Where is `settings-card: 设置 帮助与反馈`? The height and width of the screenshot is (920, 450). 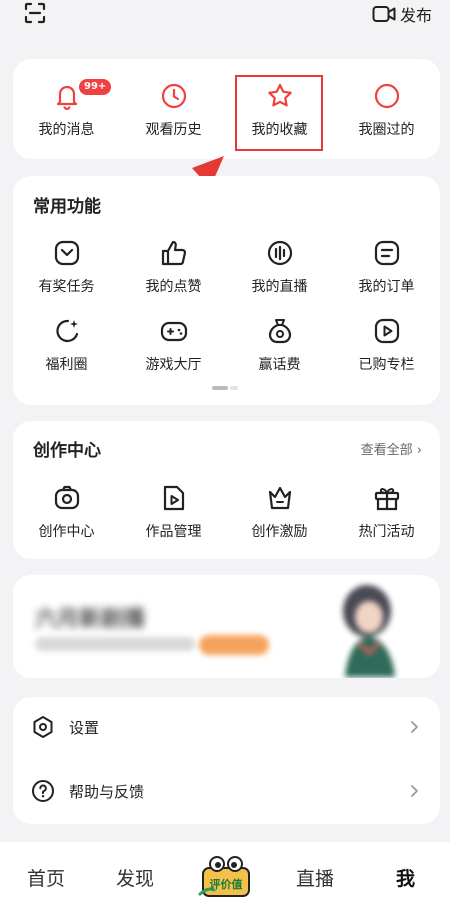 settings-card: 设置 帮助与反馈 is located at coordinates (226, 760).